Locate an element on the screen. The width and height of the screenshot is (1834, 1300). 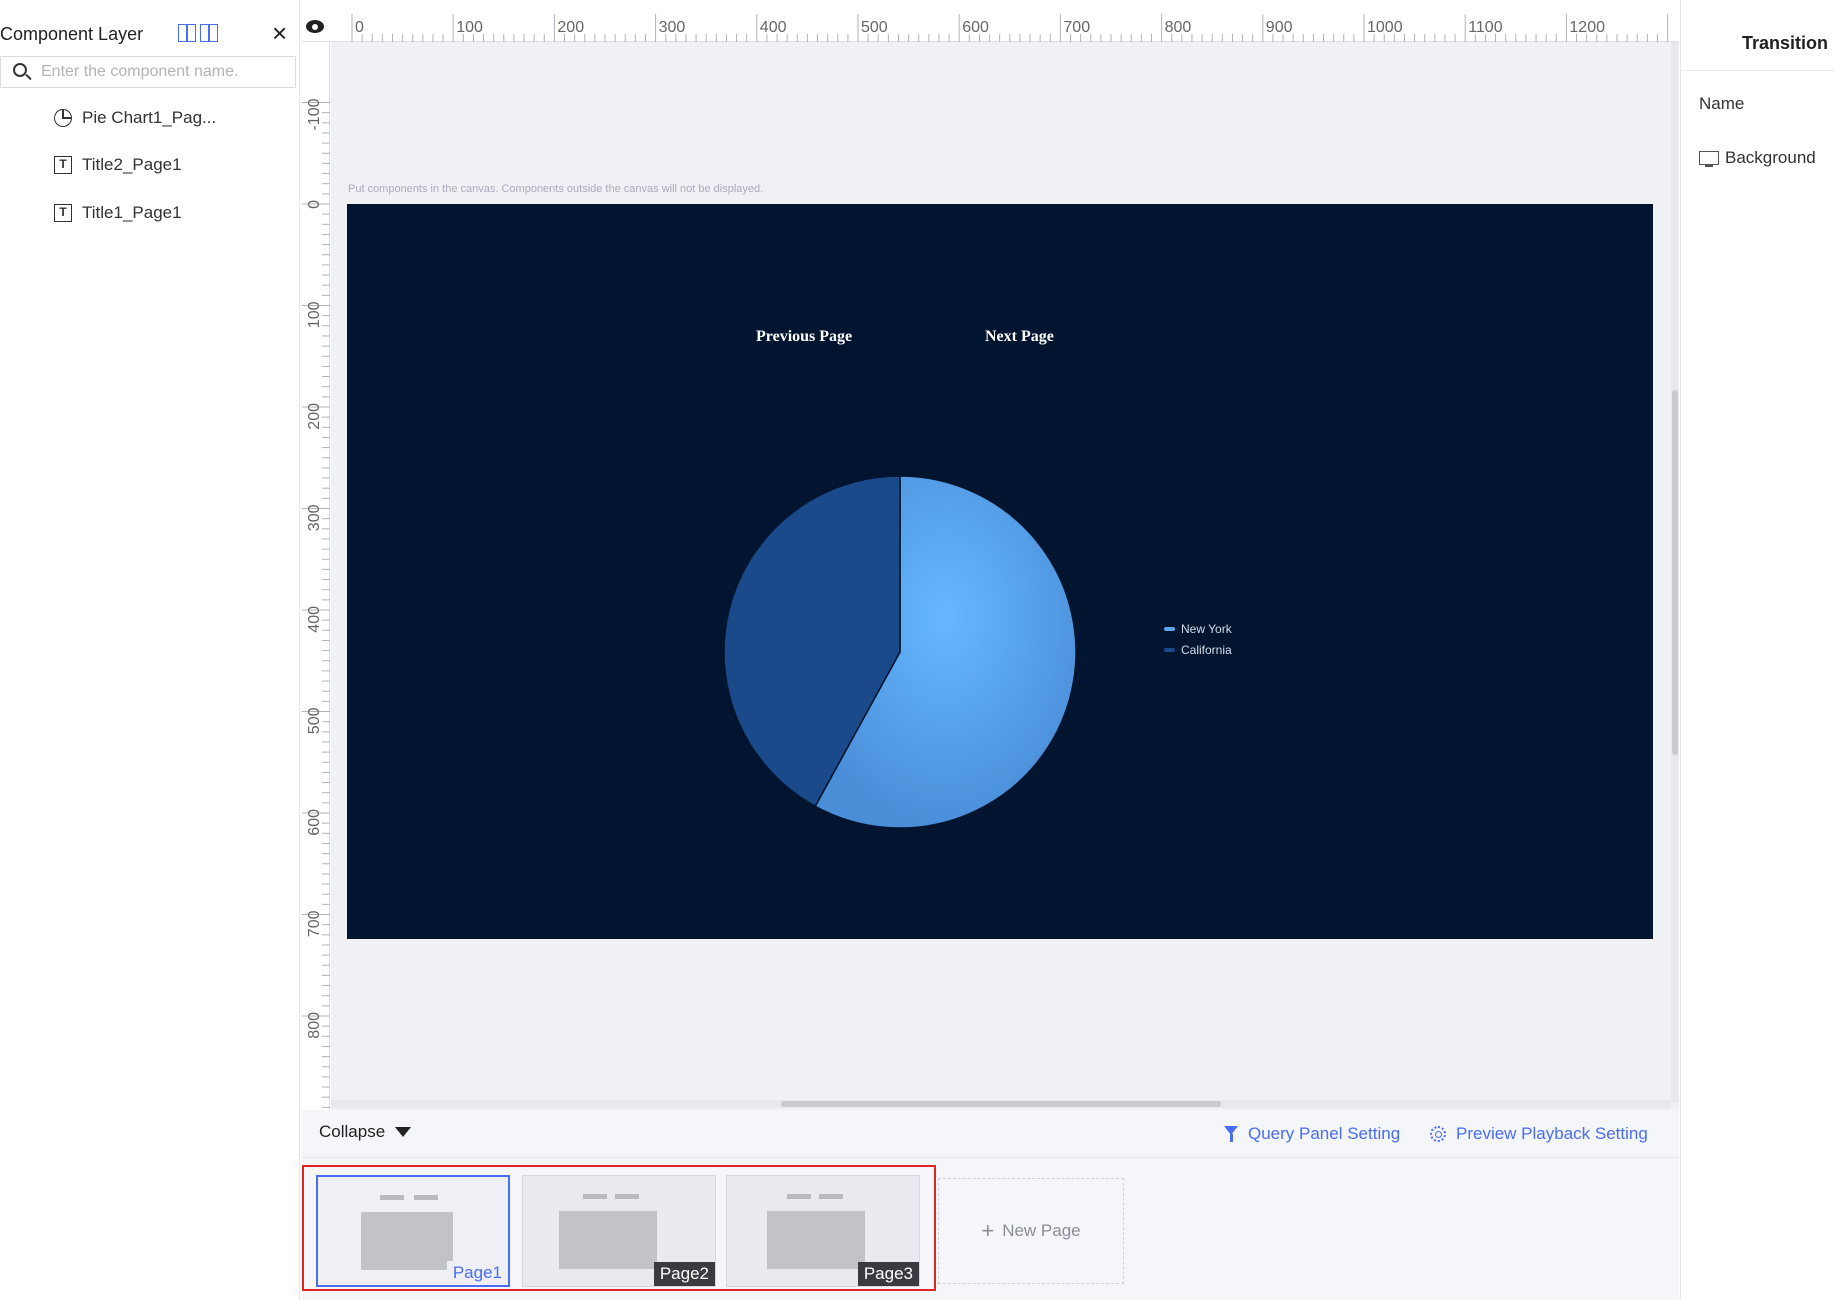
page-bar-divider is located at coordinates (990, 1157).